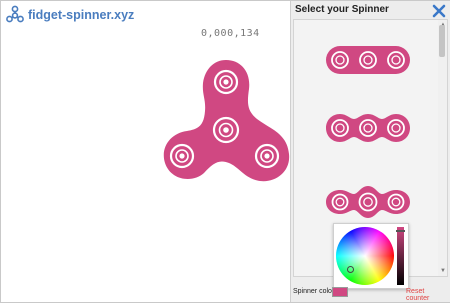  Describe the element at coordinates (400, 256) in the screenshot. I see `brightness-slider` at that location.